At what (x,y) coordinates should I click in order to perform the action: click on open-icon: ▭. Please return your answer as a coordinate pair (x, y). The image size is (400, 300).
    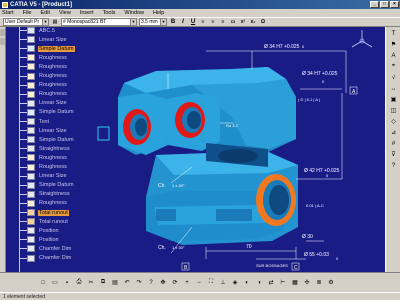
    Looking at the image, I should click on (55, 283).